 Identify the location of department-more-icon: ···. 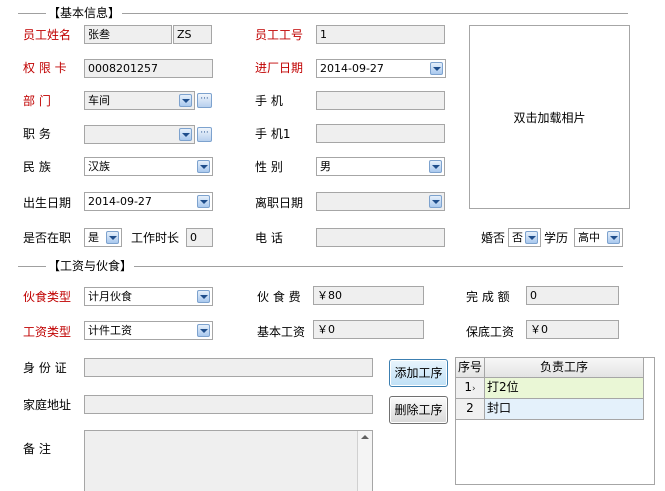
(204, 100).